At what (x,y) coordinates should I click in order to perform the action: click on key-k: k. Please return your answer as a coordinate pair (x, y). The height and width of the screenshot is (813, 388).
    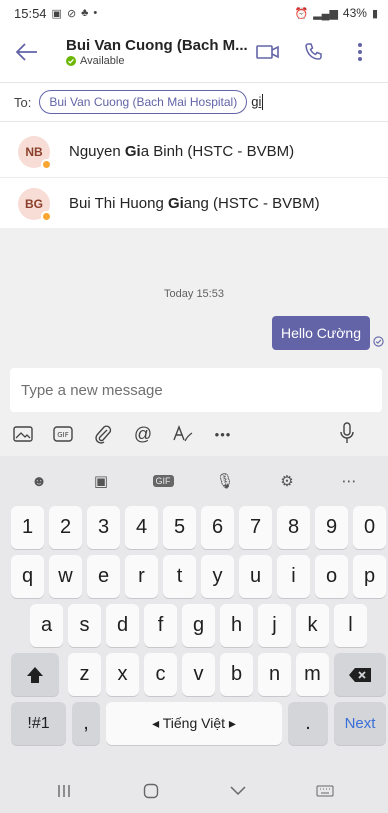
    Looking at the image, I should click on (312, 625).